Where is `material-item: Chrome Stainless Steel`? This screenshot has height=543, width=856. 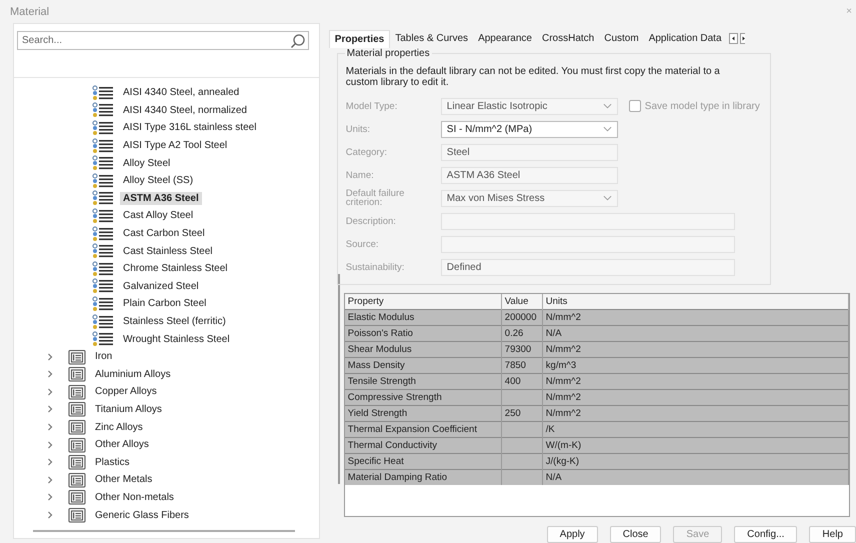
material-item: Chrome Stainless Steel is located at coordinates (175, 269).